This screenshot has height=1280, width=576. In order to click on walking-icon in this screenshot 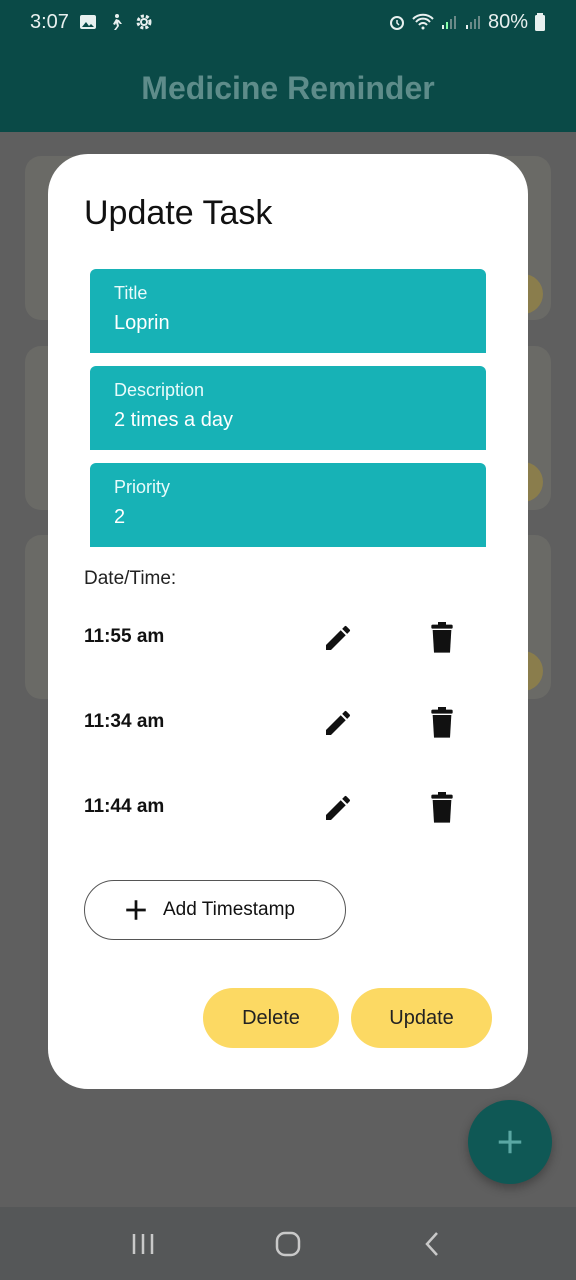, I will do `click(117, 22)`.